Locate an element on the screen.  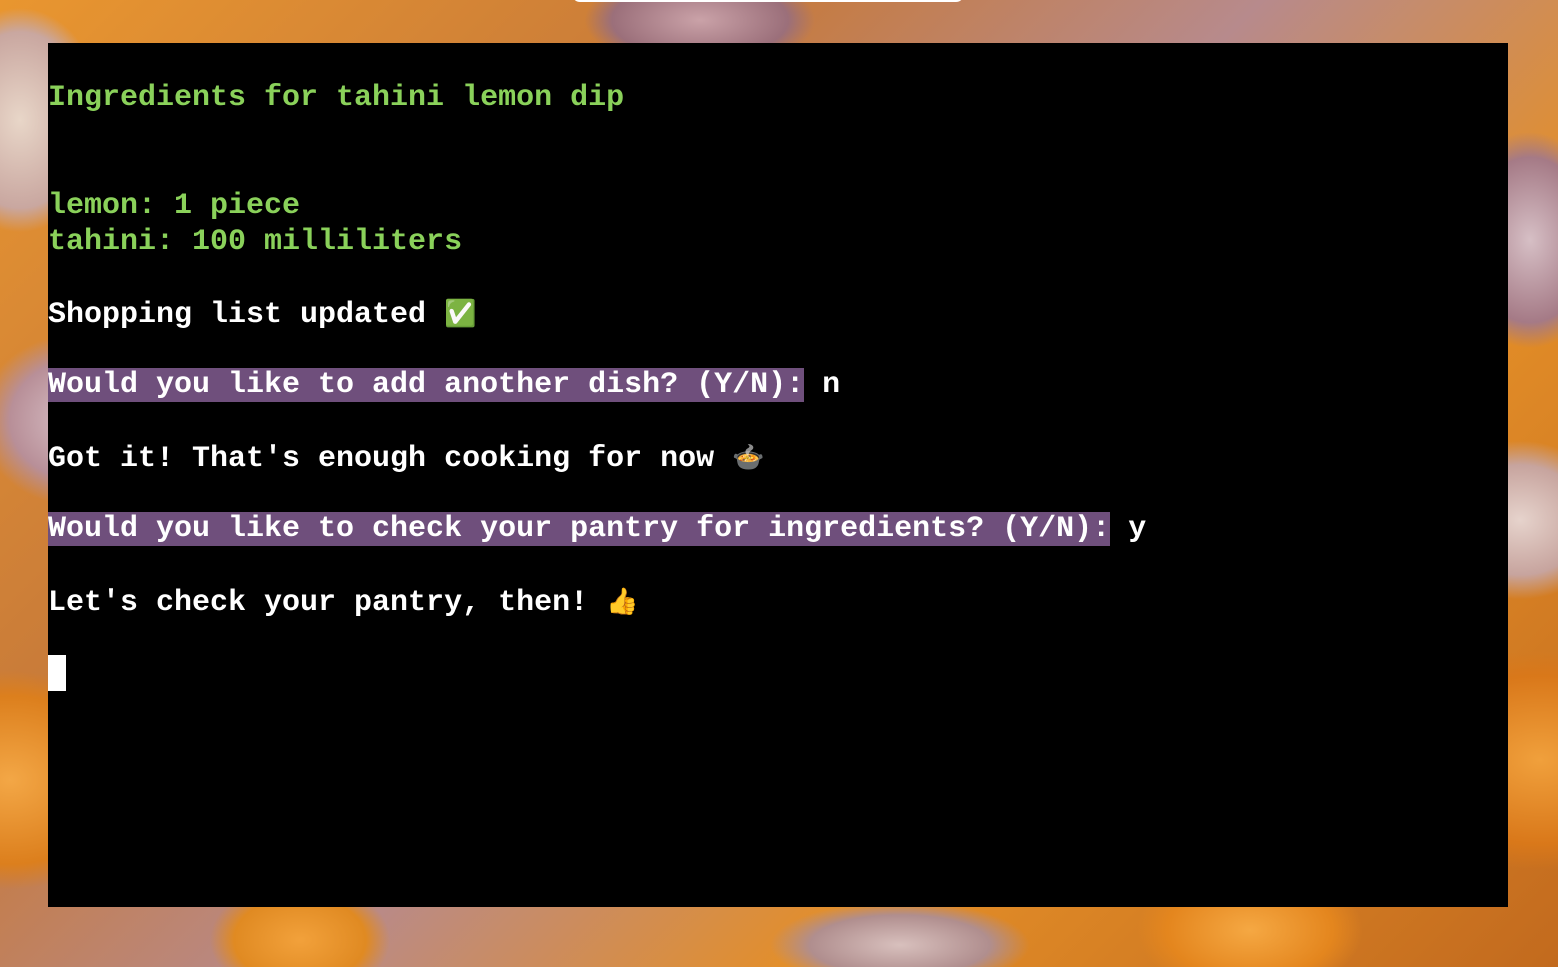
check-pantry-text: Let's check your pantry, then! is located at coordinates (318, 603).